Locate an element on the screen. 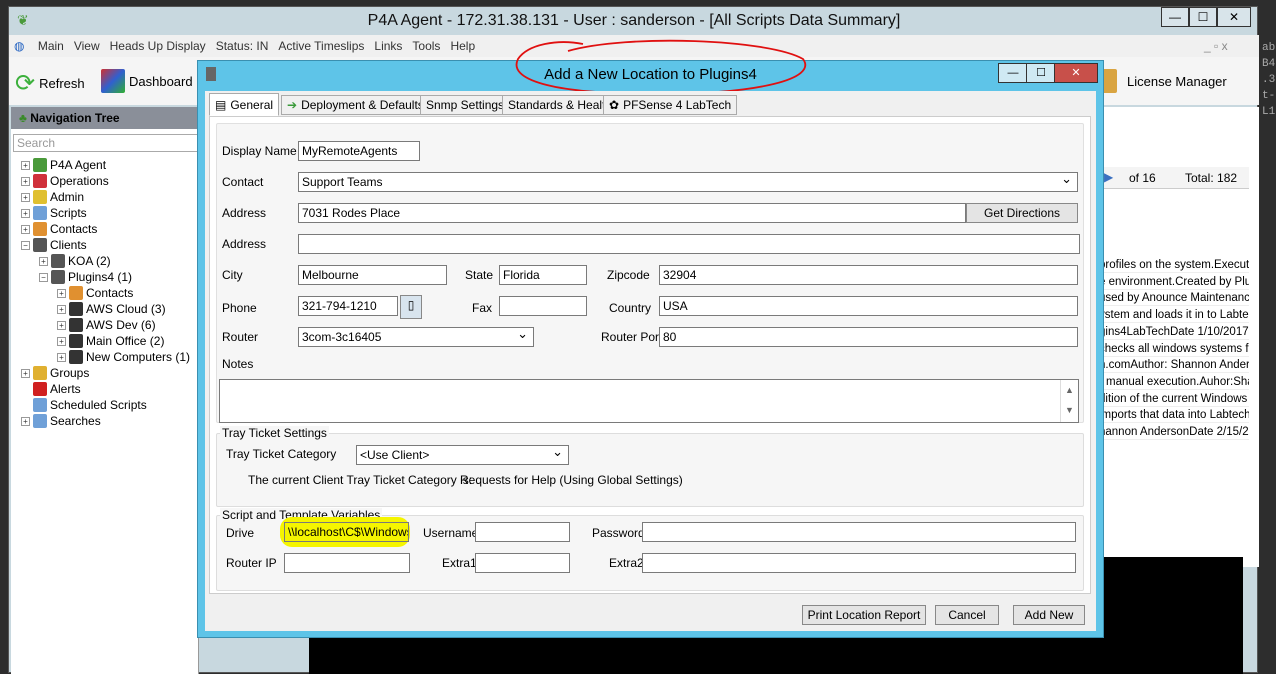 Image resolution: width=1276 pixels, height=674 pixels. menu-links: Links is located at coordinates (388, 46).